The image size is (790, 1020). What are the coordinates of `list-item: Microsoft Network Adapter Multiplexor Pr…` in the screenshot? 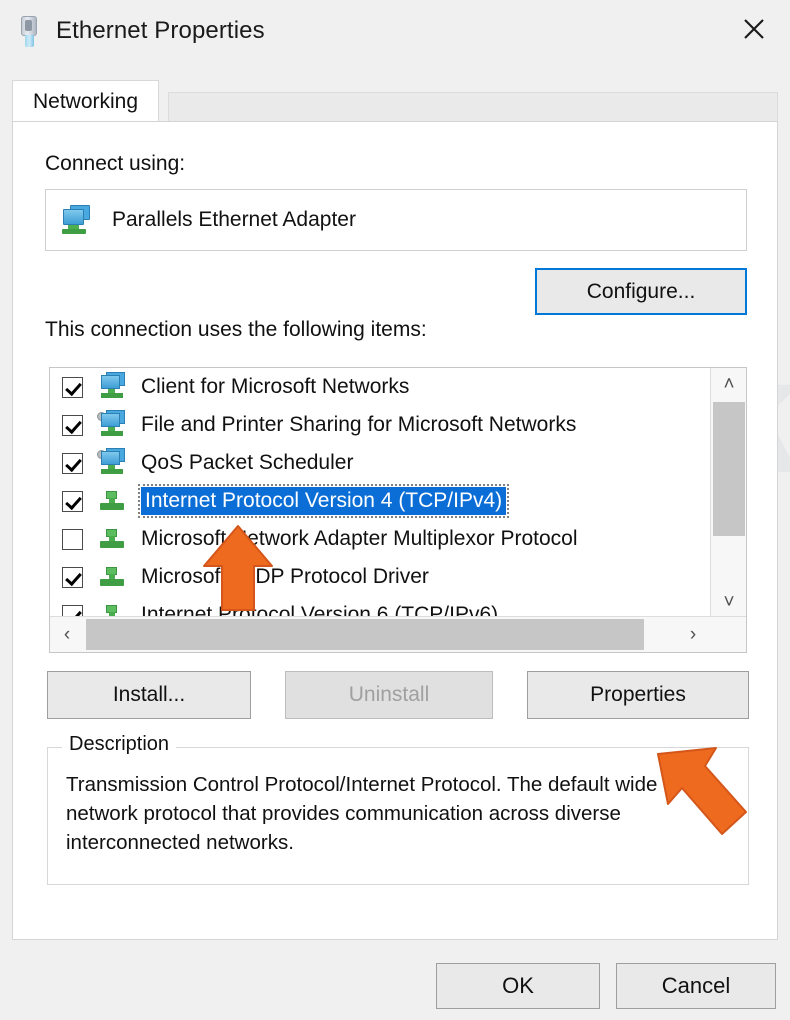 It's located at (380, 539).